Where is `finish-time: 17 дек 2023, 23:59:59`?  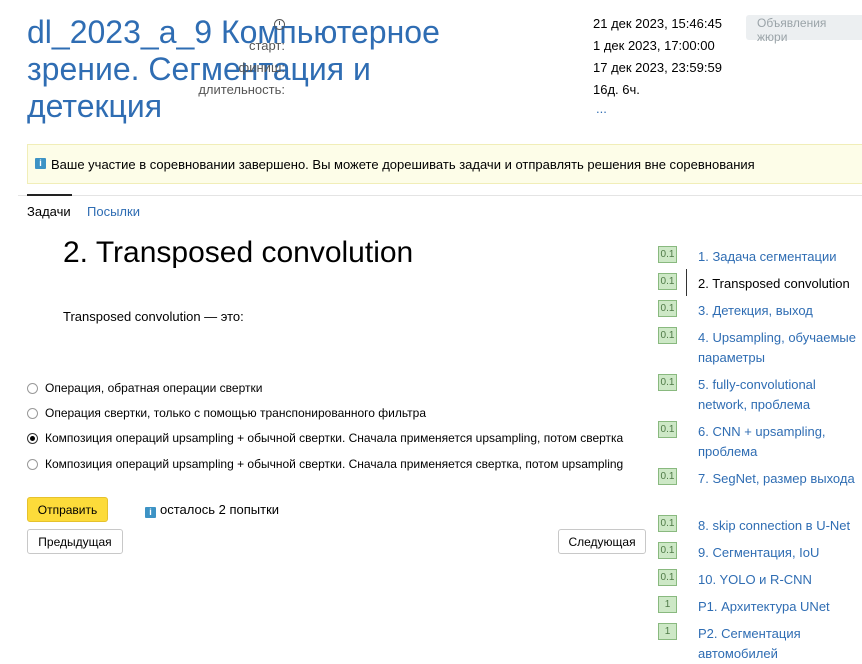
finish-time: 17 дек 2023, 23:59:59 is located at coordinates (657, 67).